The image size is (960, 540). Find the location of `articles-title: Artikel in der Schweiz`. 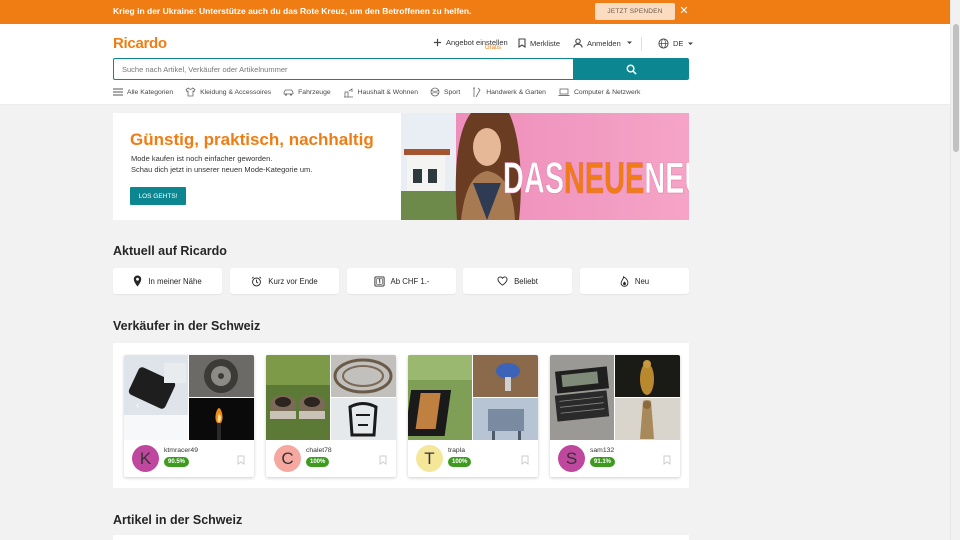

articles-title: Artikel in der Schweiz is located at coordinates (178, 520).